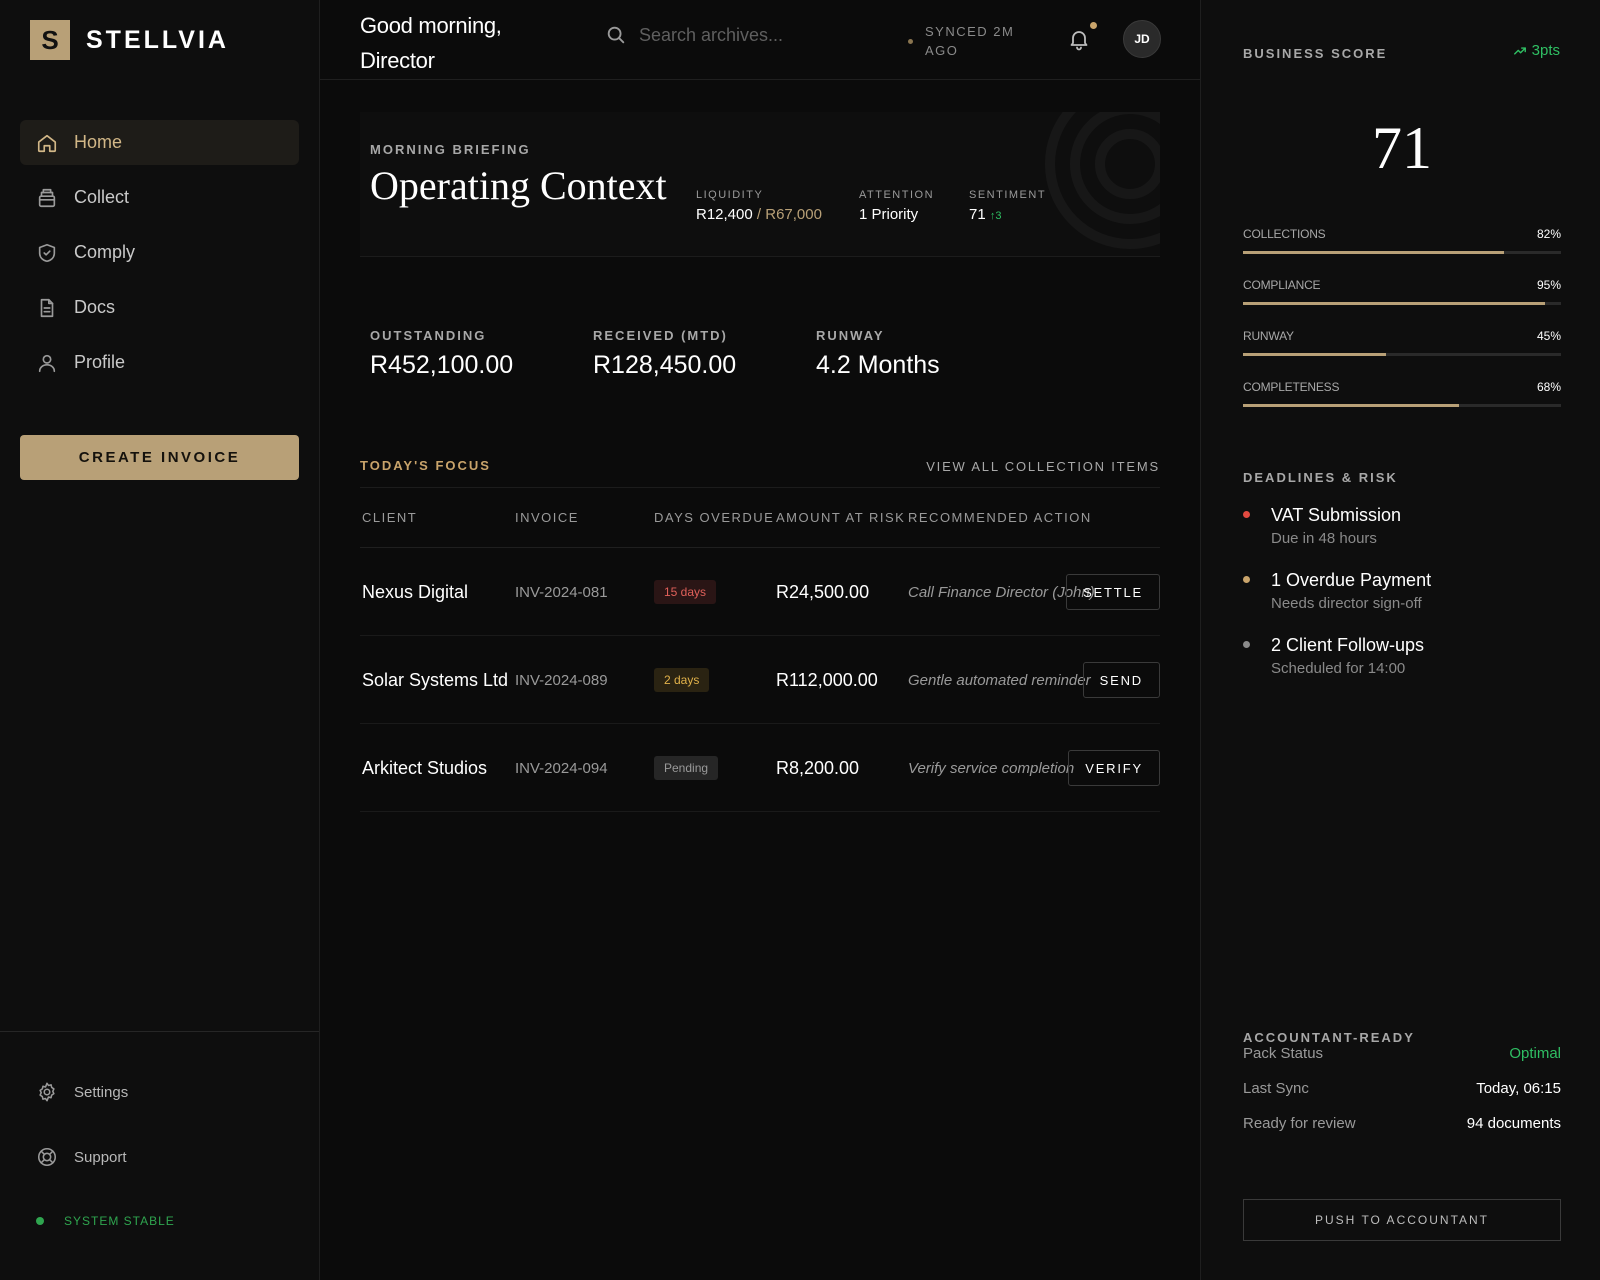 This screenshot has height=1280, width=1600. I want to click on nav-item-profile: Profile, so click(159, 362).